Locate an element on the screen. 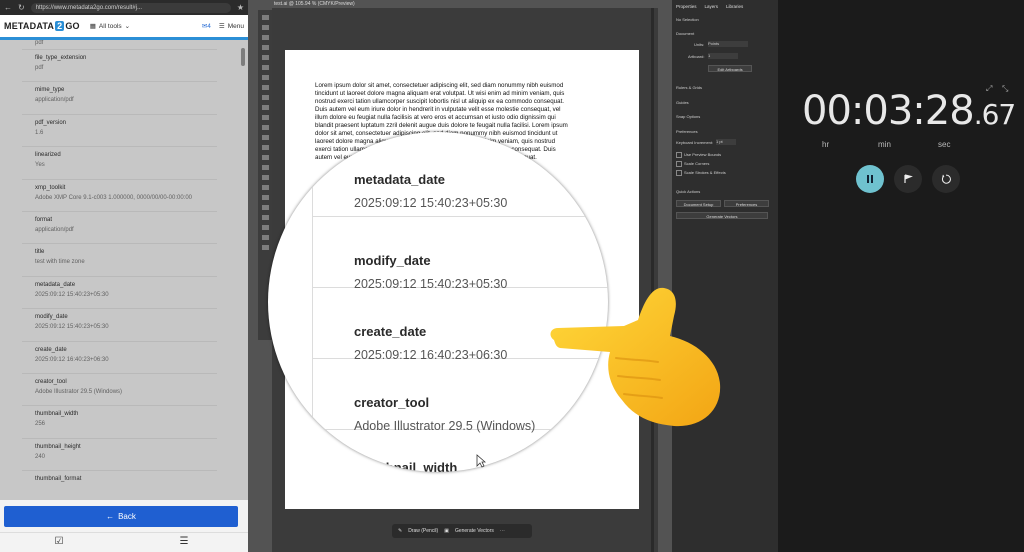  site-header: METADATA 2 GO ▦ All tools ⌄ ✉4 ☰ Menu is located at coordinates (124, 27).